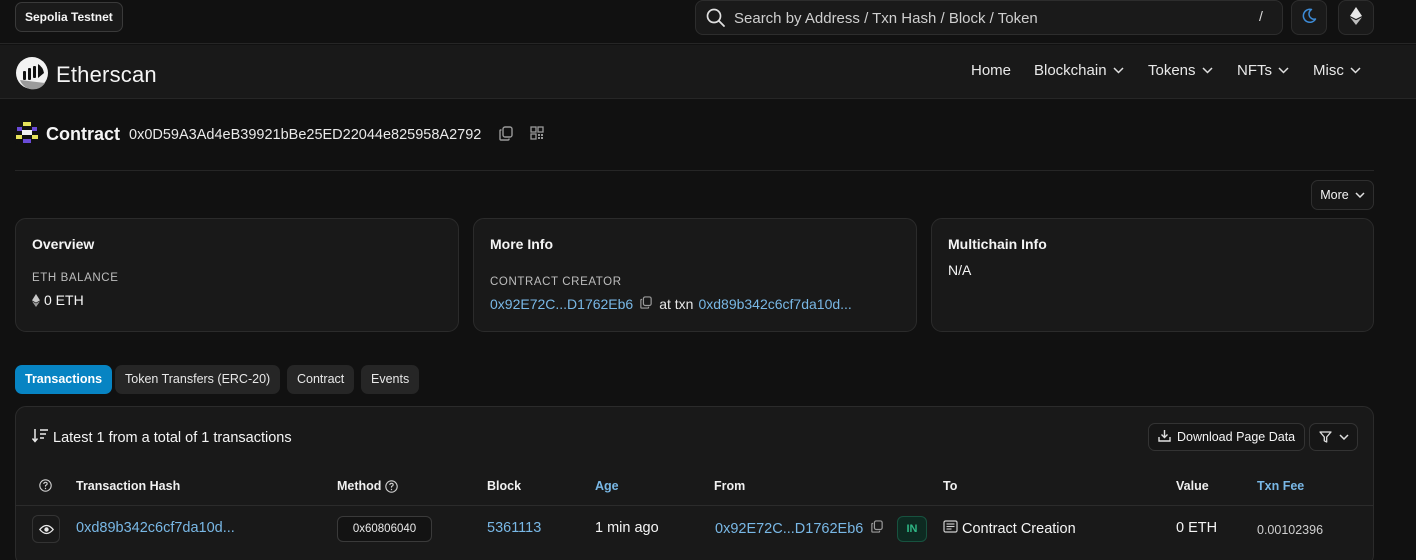 The image size is (1416, 560). What do you see at coordinates (69, 17) in the screenshot?
I see `network-badge: Sepolia Testnet` at bounding box center [69, 17].